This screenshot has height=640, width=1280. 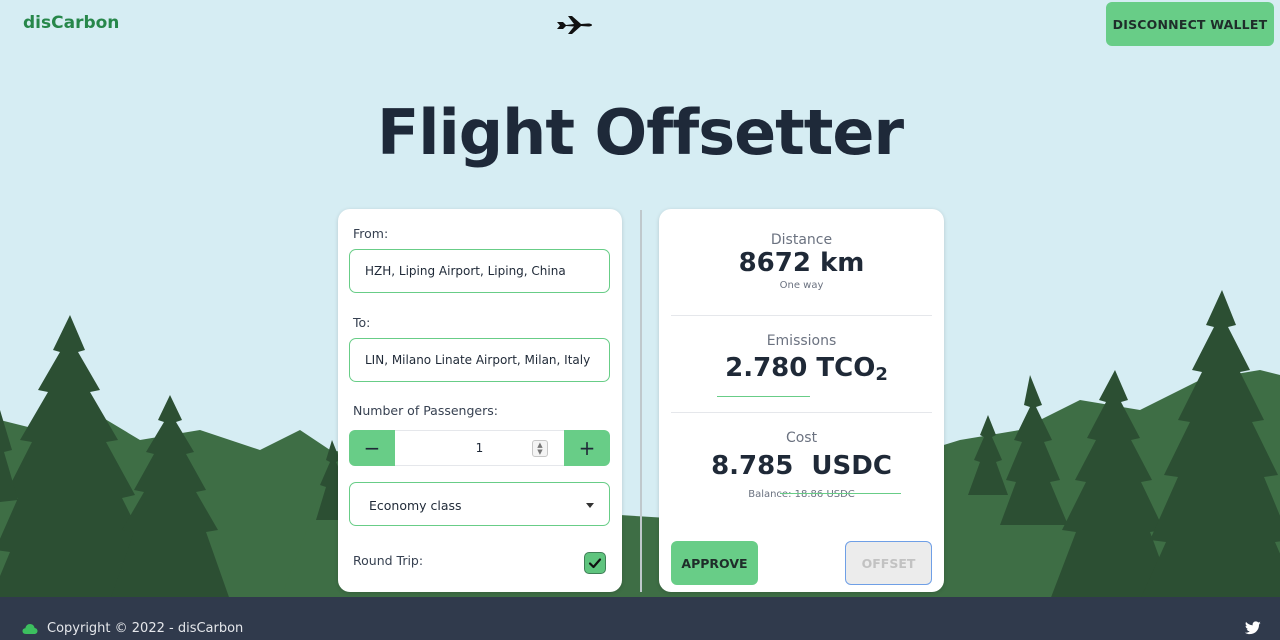 I want to click on emissions-title: Emissions, so click(x=801, y=341).